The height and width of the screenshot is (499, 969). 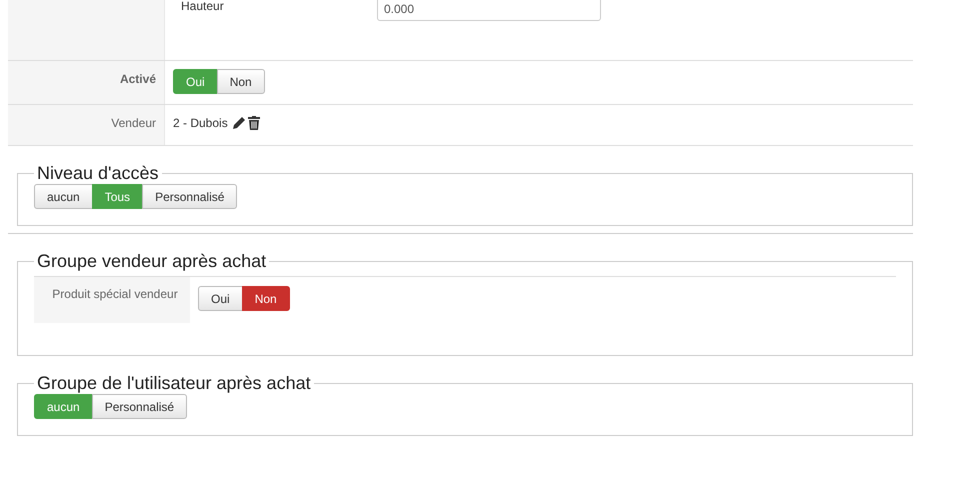 What do you see at coordinates (138, 79) in the screenshot?
I see `field-label: Activé` at bounding box center [138, 79].